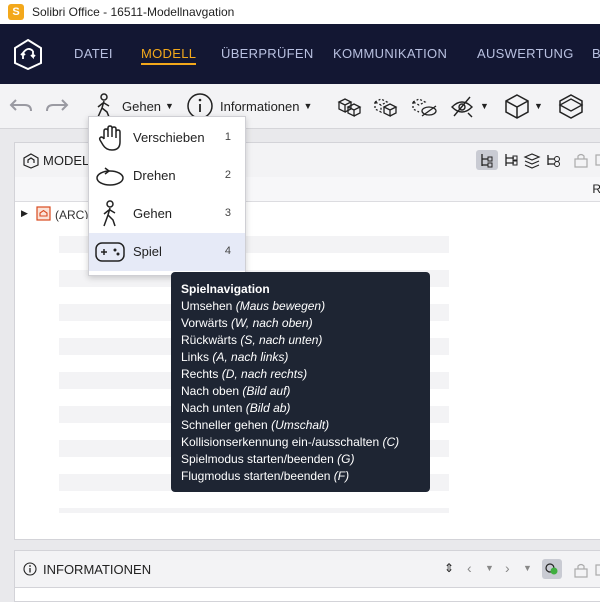 The width and height of the screenshot is (600, 602). I want to click on layers-icon, so click(532, 160).